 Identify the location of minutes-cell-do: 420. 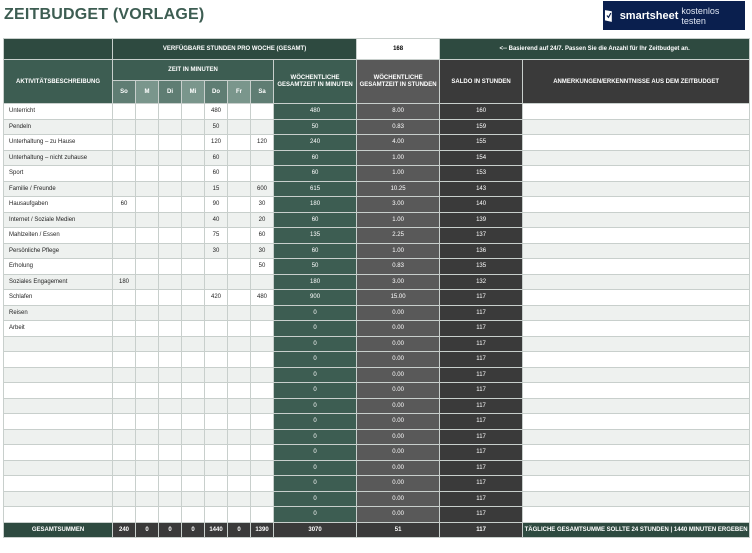
(216, 297).